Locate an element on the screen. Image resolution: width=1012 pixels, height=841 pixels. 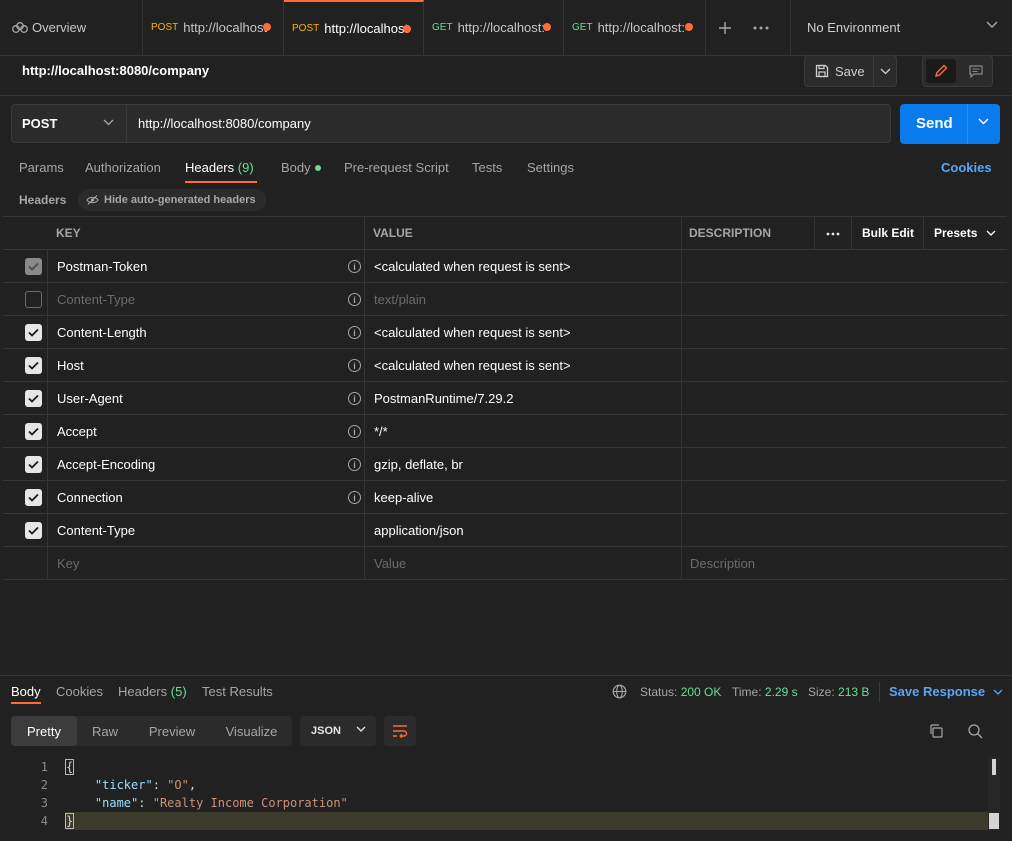
tab-options-button is located at coordinates (761, 27).